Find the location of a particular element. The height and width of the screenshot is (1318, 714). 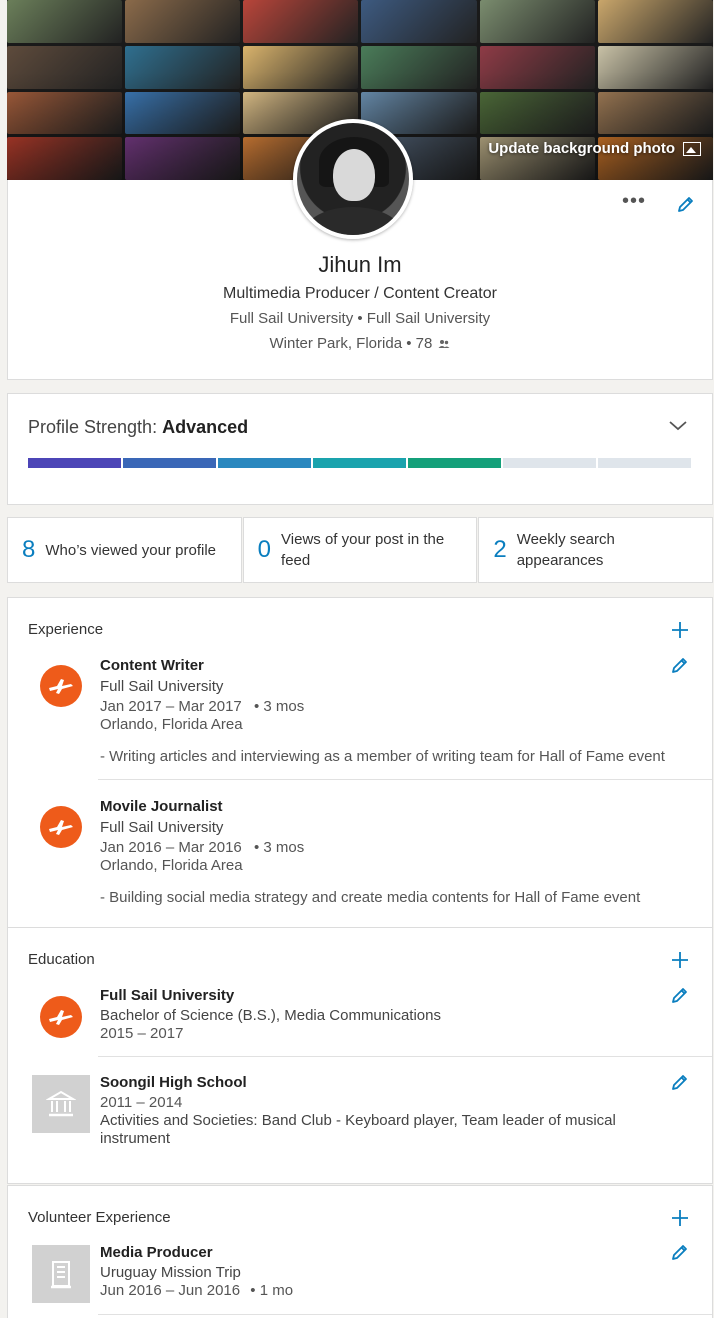

profile-strength-title: Profile Strength: Advanced is located at coordinates (138, 427).